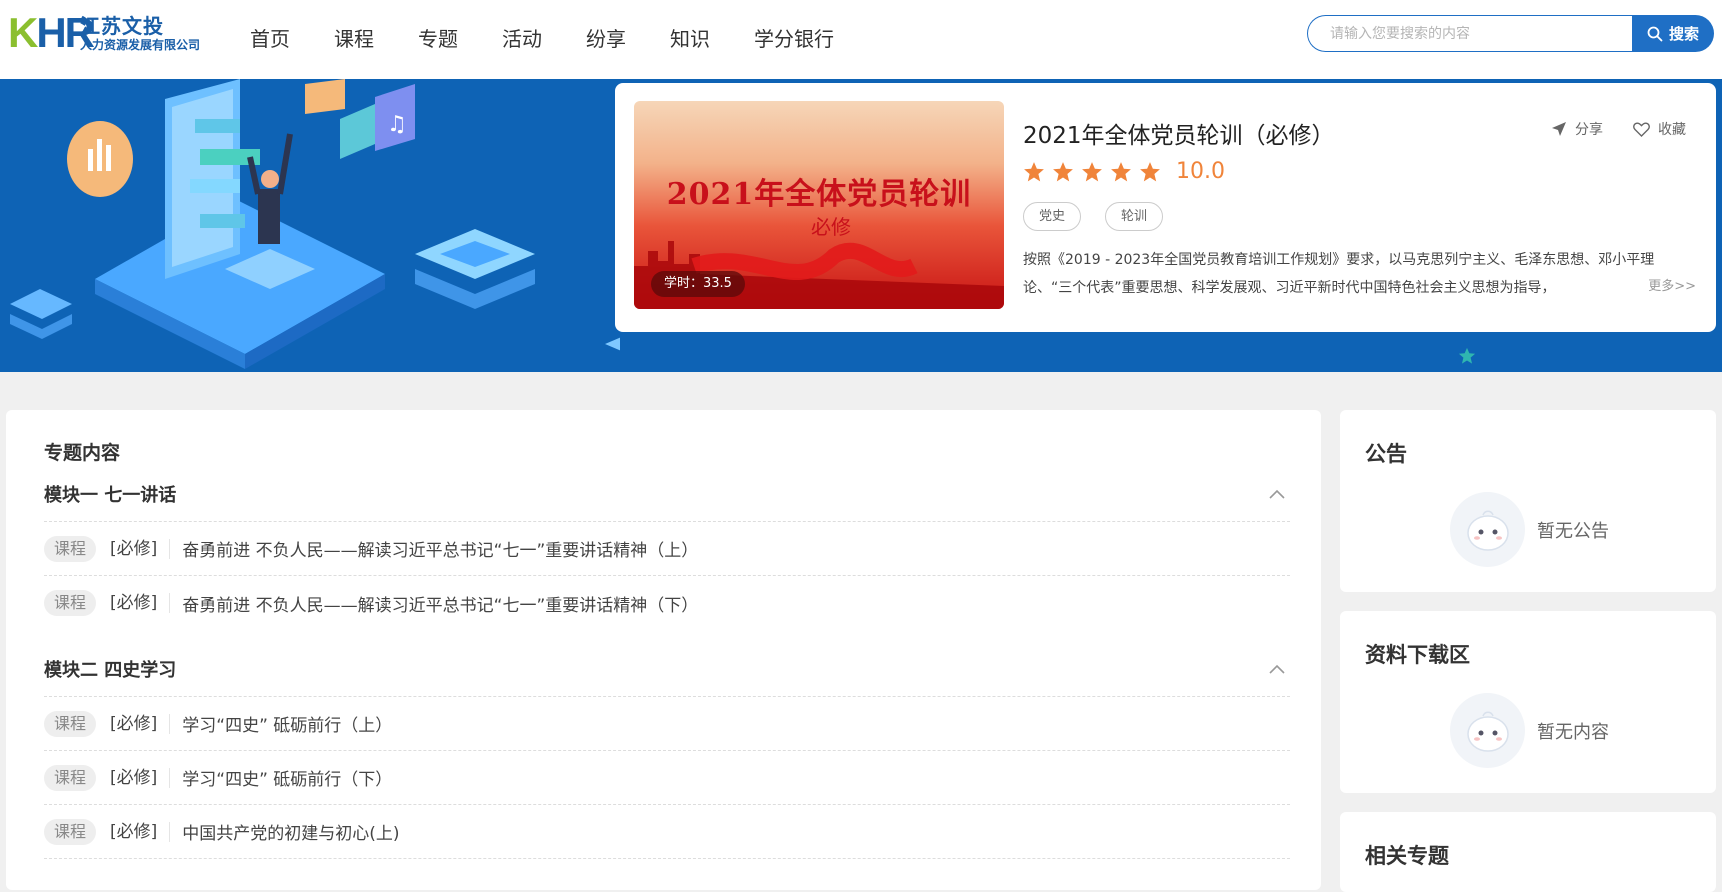 This screenshot has height=892, width=1722. What do you see at coordinates (667, 832) in the screenshot?
I see `list-item: 课程 [必修] 中国共产党的初建与初心(上)` at bounding box center [667, 832].